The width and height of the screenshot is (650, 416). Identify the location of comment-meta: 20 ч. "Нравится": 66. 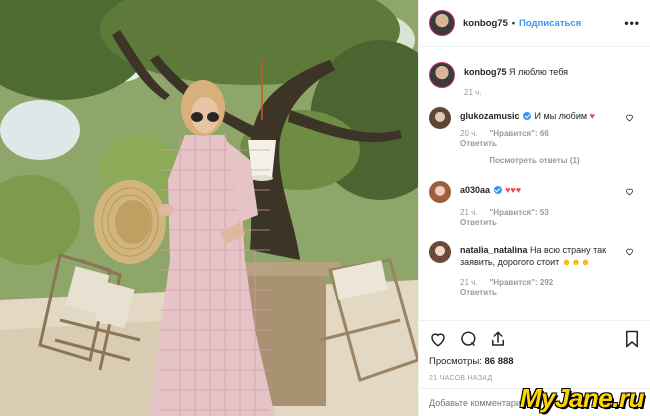
(541, 133).